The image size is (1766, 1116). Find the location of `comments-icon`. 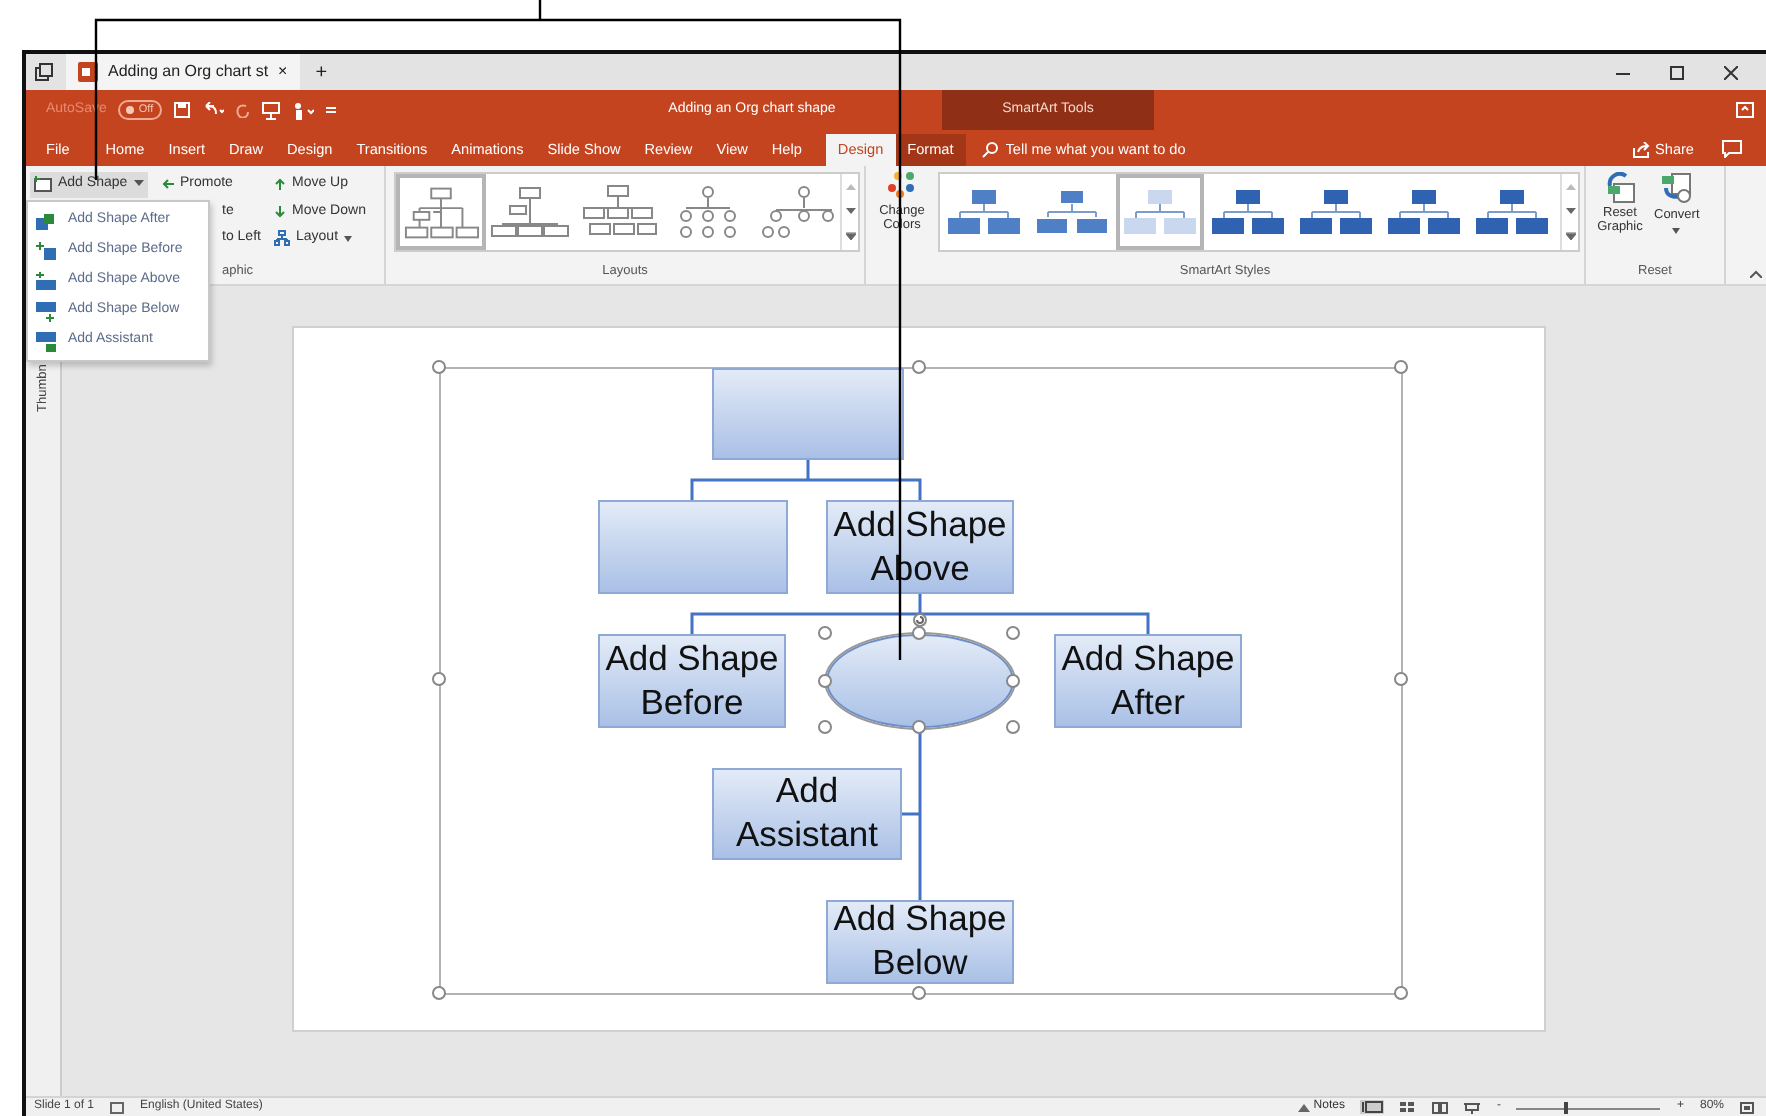

comments-icon is located at coordinates (1732, 149).